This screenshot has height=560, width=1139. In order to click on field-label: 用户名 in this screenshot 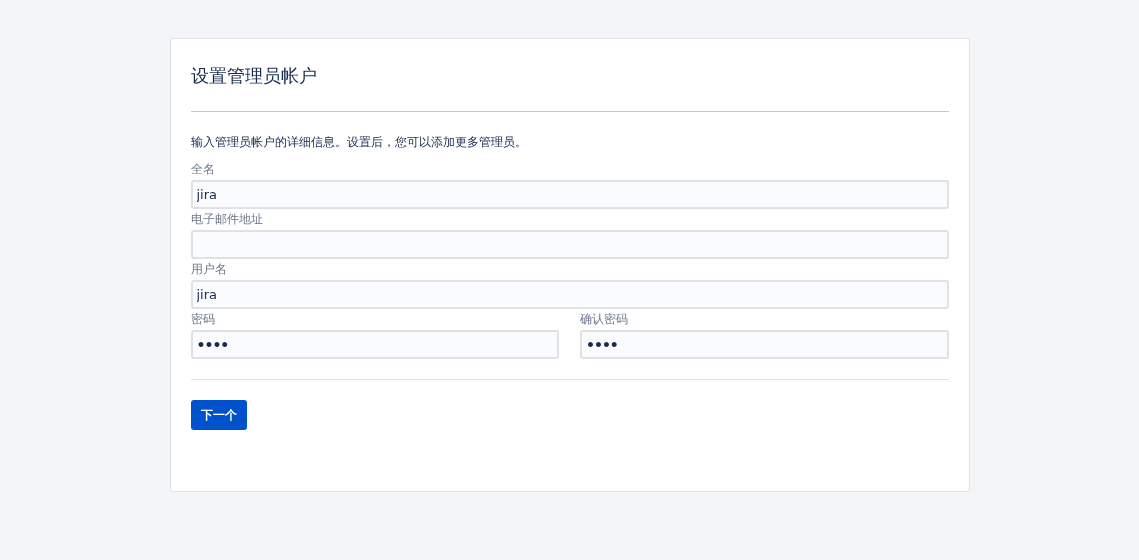, I will do `click(208, 269)`.